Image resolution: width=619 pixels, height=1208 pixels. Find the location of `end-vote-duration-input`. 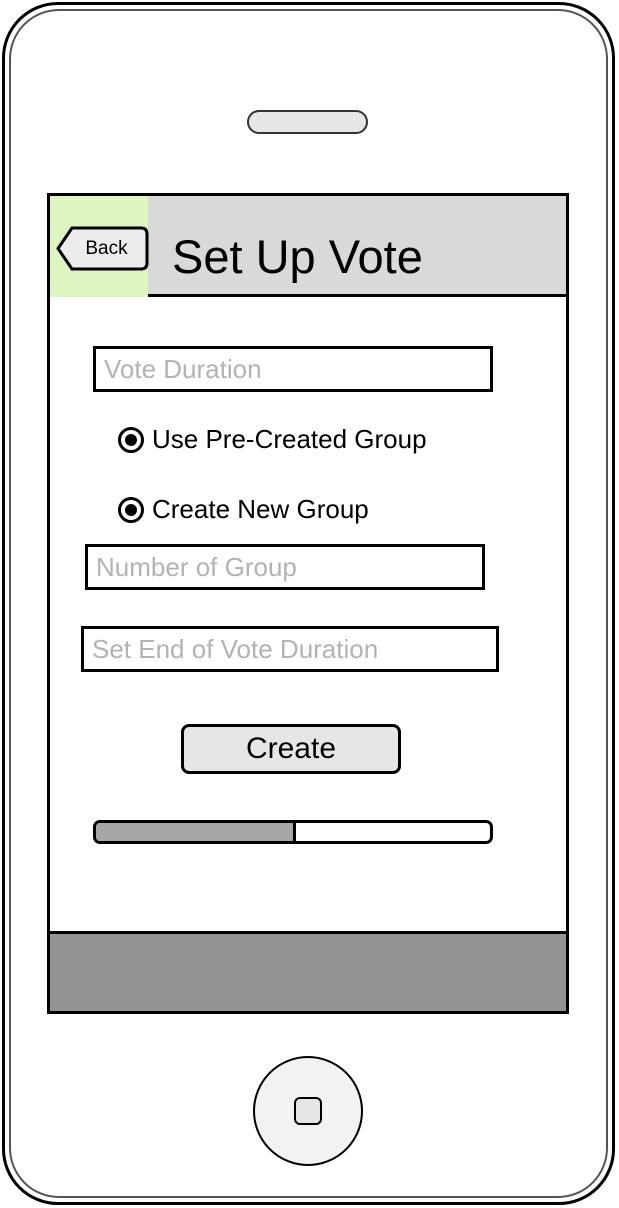

end-vote-duration-input is located at coordinates (290, 649).